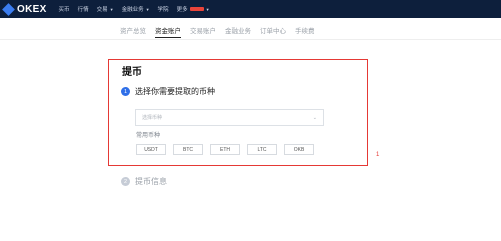 The width and height of the screenshot is (501, 241). I want to click on nav-item-trade: 交易 ▼, so click(105, 9).